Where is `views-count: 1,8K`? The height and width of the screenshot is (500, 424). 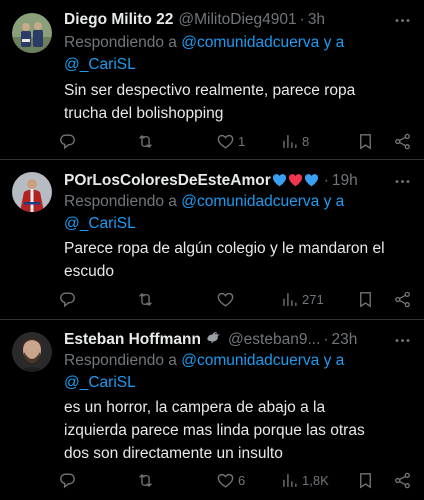 views-count: 1,8K is located at coordinates (315, 480).